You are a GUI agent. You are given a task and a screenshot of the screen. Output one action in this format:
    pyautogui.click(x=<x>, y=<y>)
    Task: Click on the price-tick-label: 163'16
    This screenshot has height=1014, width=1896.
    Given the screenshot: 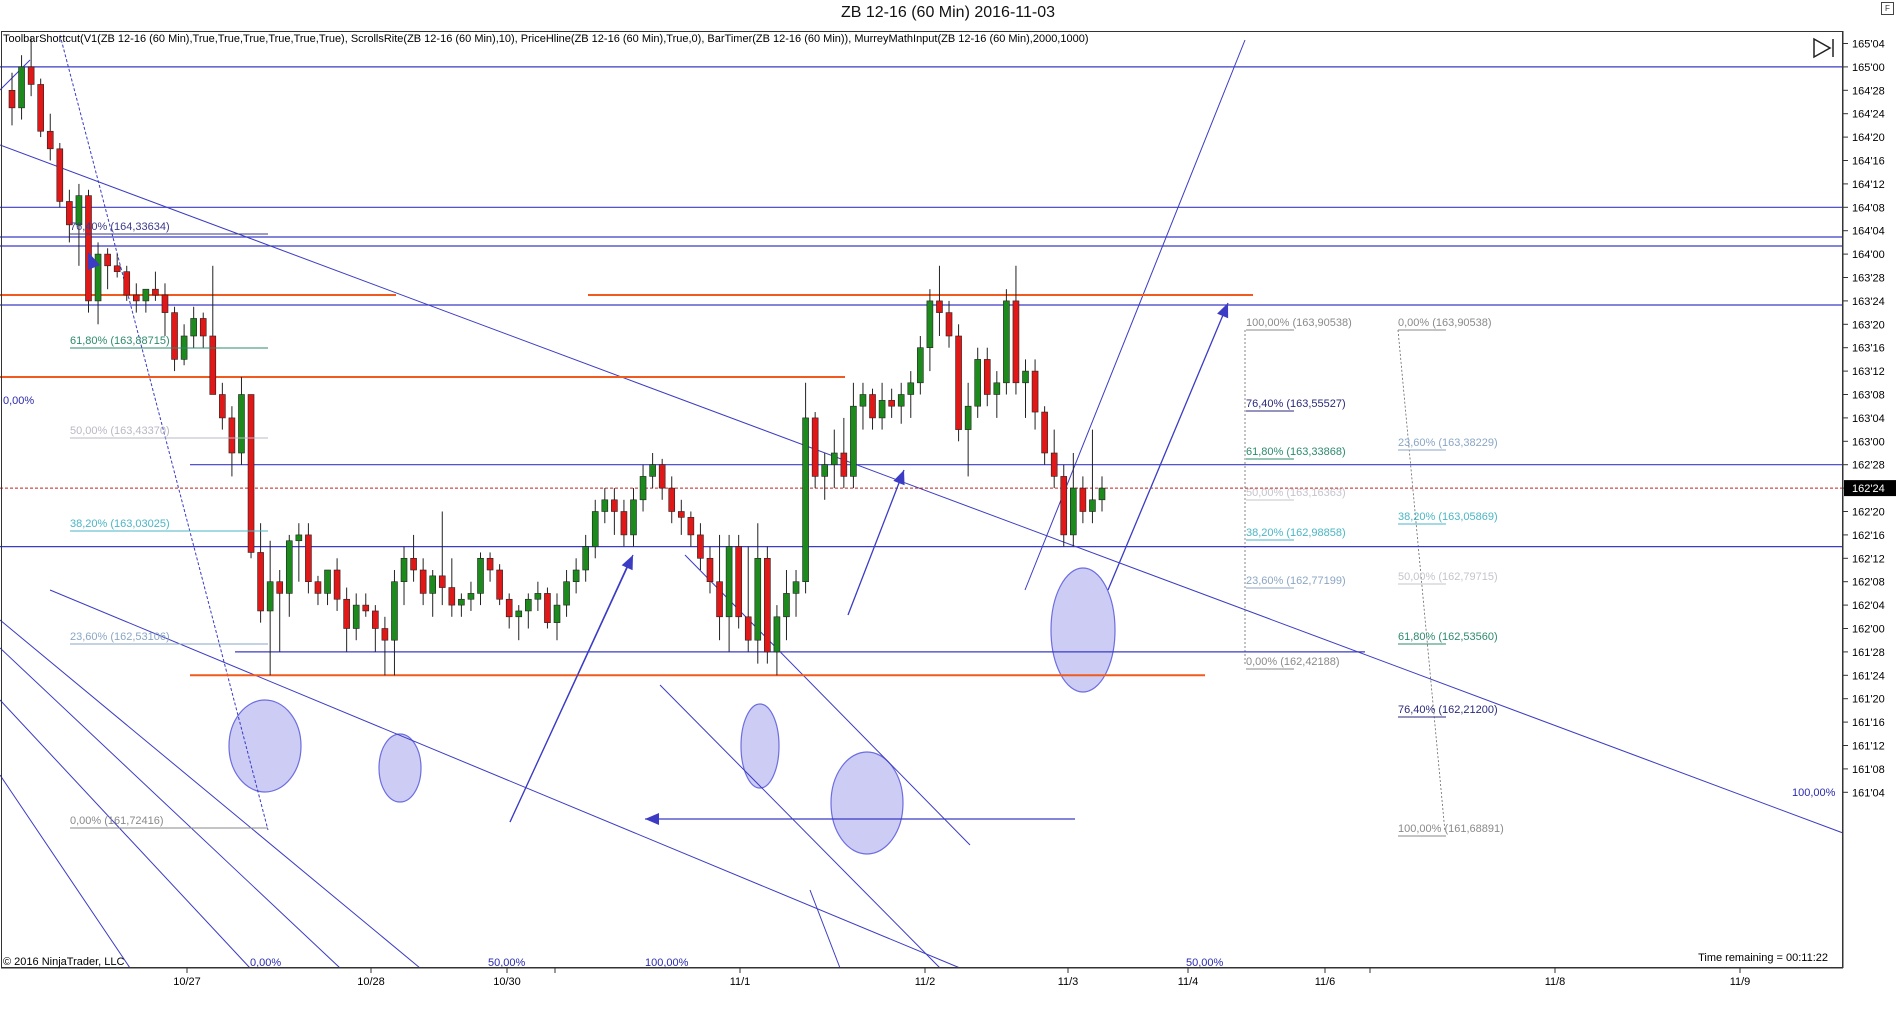 What is the action you would take?
    pyautogui.click(x=1868, y=349)
    